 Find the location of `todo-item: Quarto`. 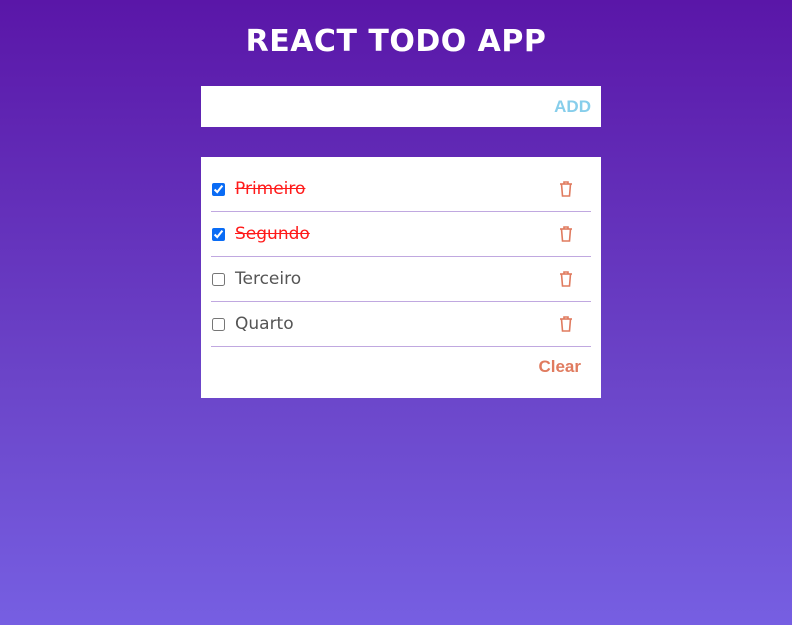

todo-item: Quarto is located at coordinates (401, 324).